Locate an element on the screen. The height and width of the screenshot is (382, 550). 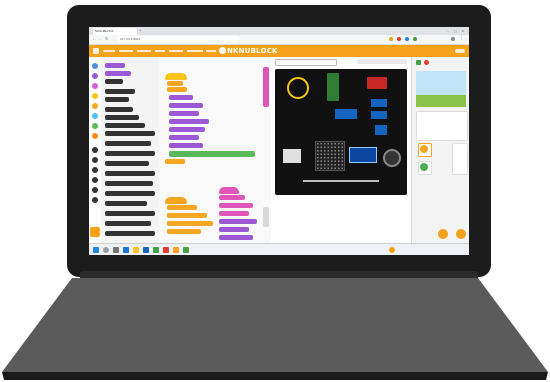
stage-toolbar is located at coordinates (382, 61).